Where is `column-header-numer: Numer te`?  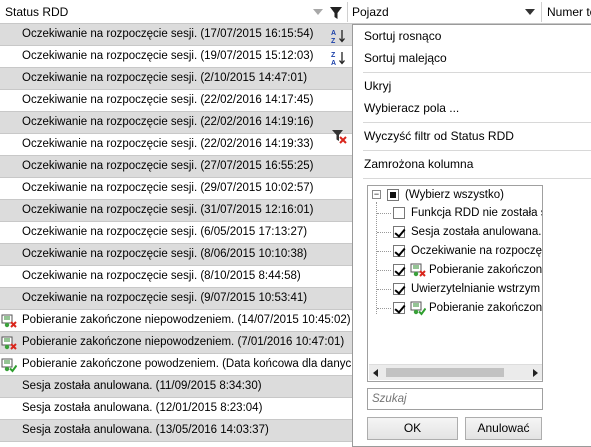
column-header-numer: Numer te is located at coordinates (566, 12).